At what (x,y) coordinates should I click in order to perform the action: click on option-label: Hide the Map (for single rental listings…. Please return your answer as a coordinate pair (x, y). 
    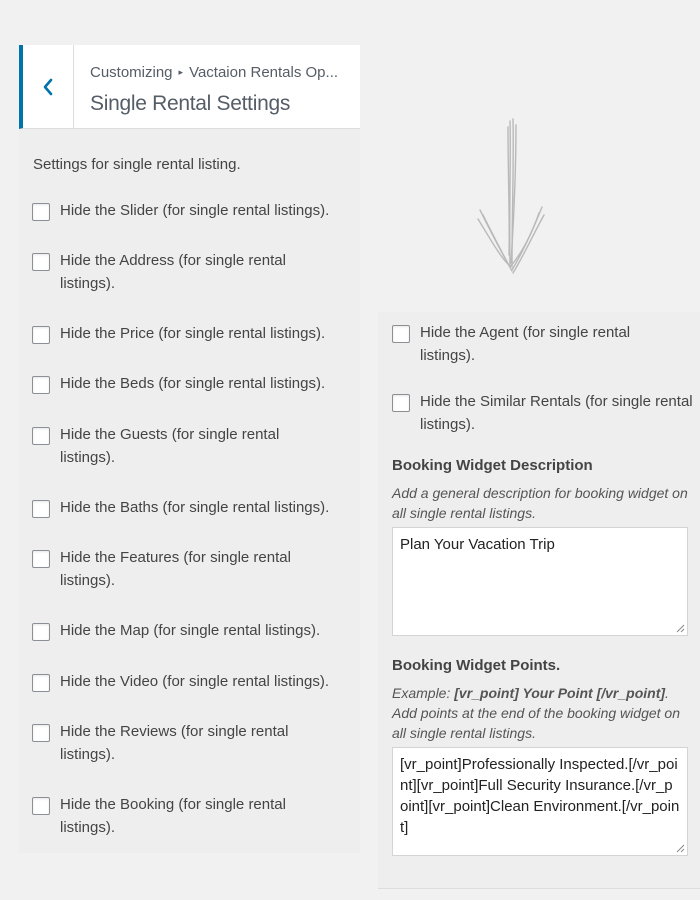
    Looking at the image, I should click on (190, 630).